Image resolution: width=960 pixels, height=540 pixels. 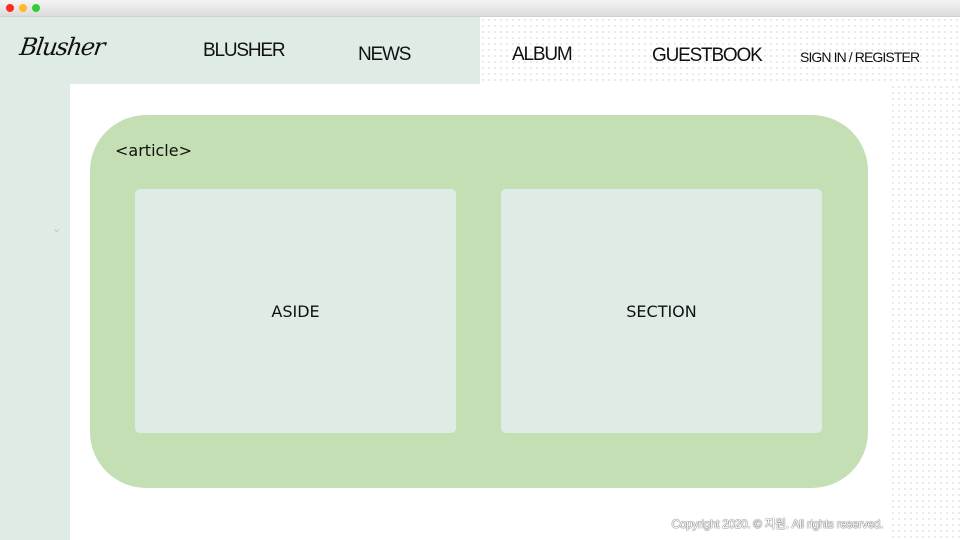 I want to click on right-decoration-strip, so click(x=925, y=312).